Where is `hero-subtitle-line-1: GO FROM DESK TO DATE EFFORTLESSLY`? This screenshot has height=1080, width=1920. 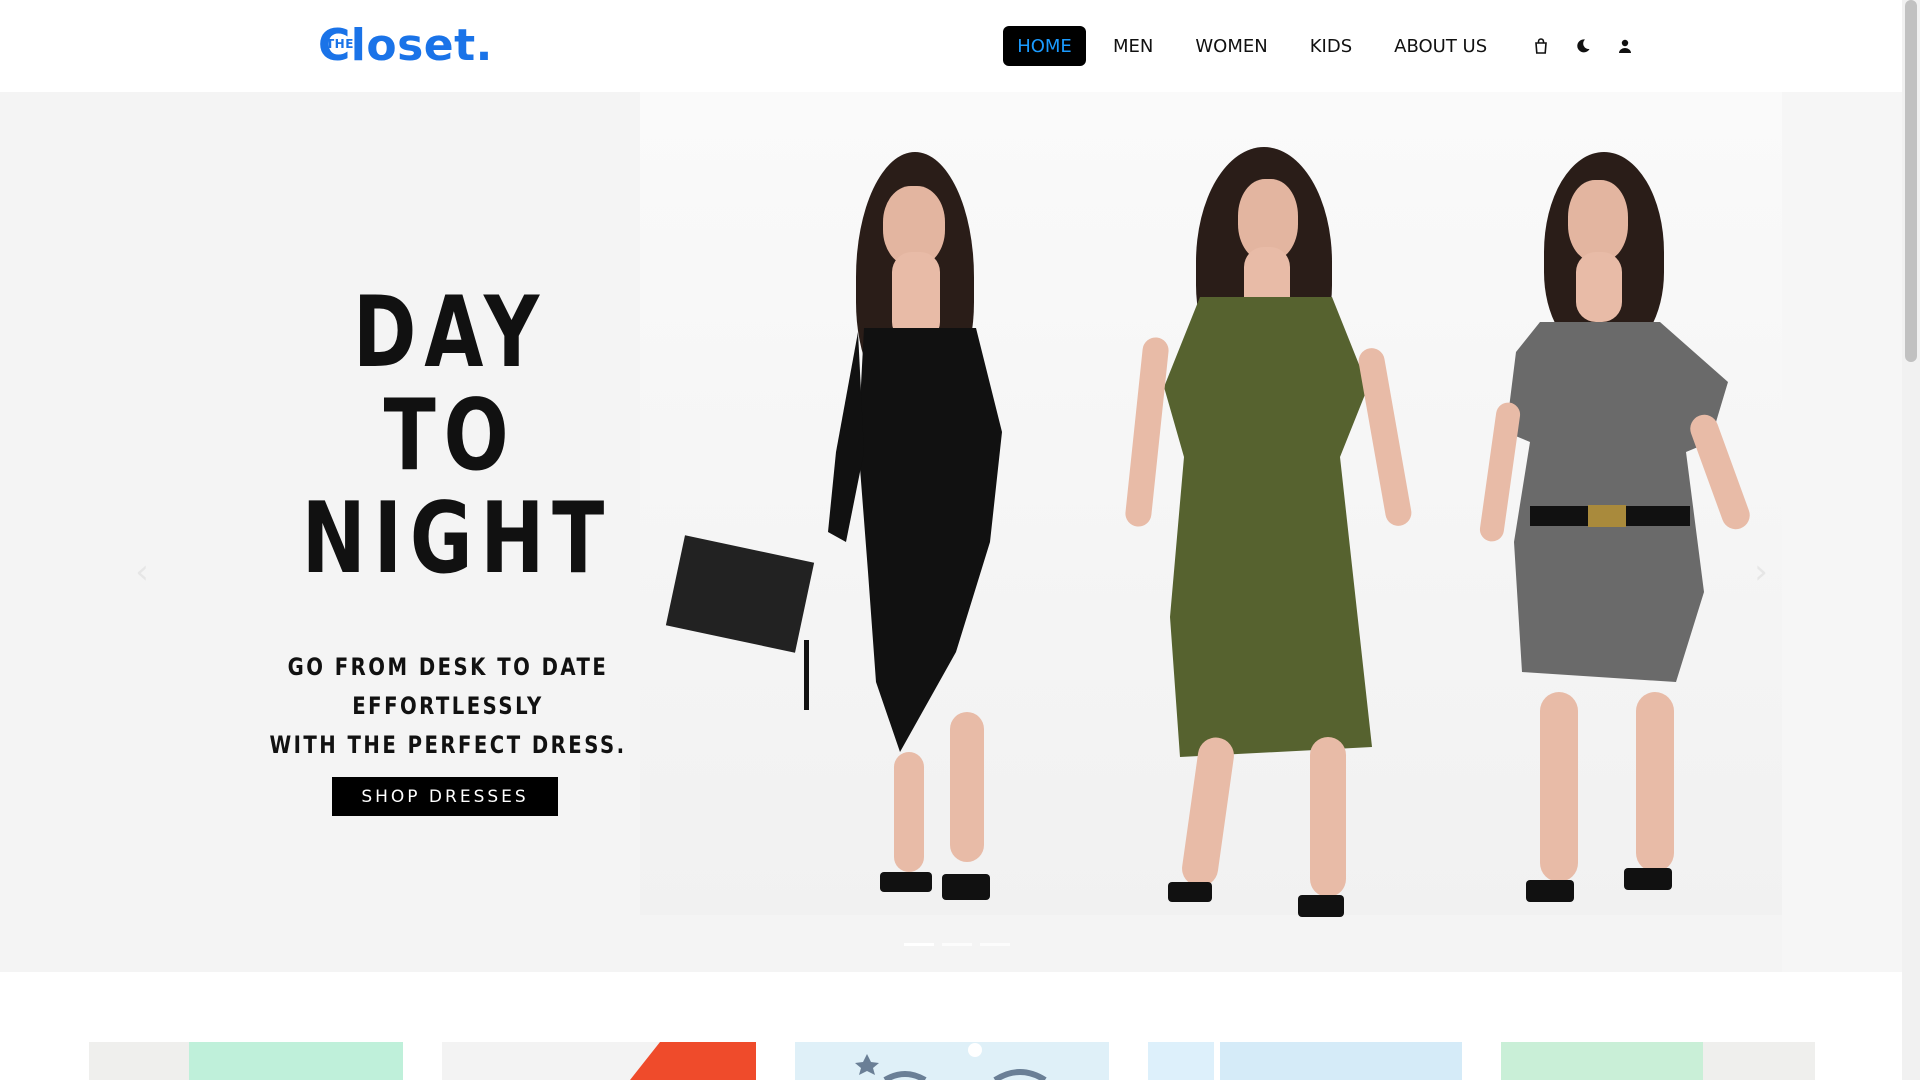
hero-subtitle-line-1: GO FROM DESK TO DATE EFFORTLESSLY is located at coordinates (448, 686).